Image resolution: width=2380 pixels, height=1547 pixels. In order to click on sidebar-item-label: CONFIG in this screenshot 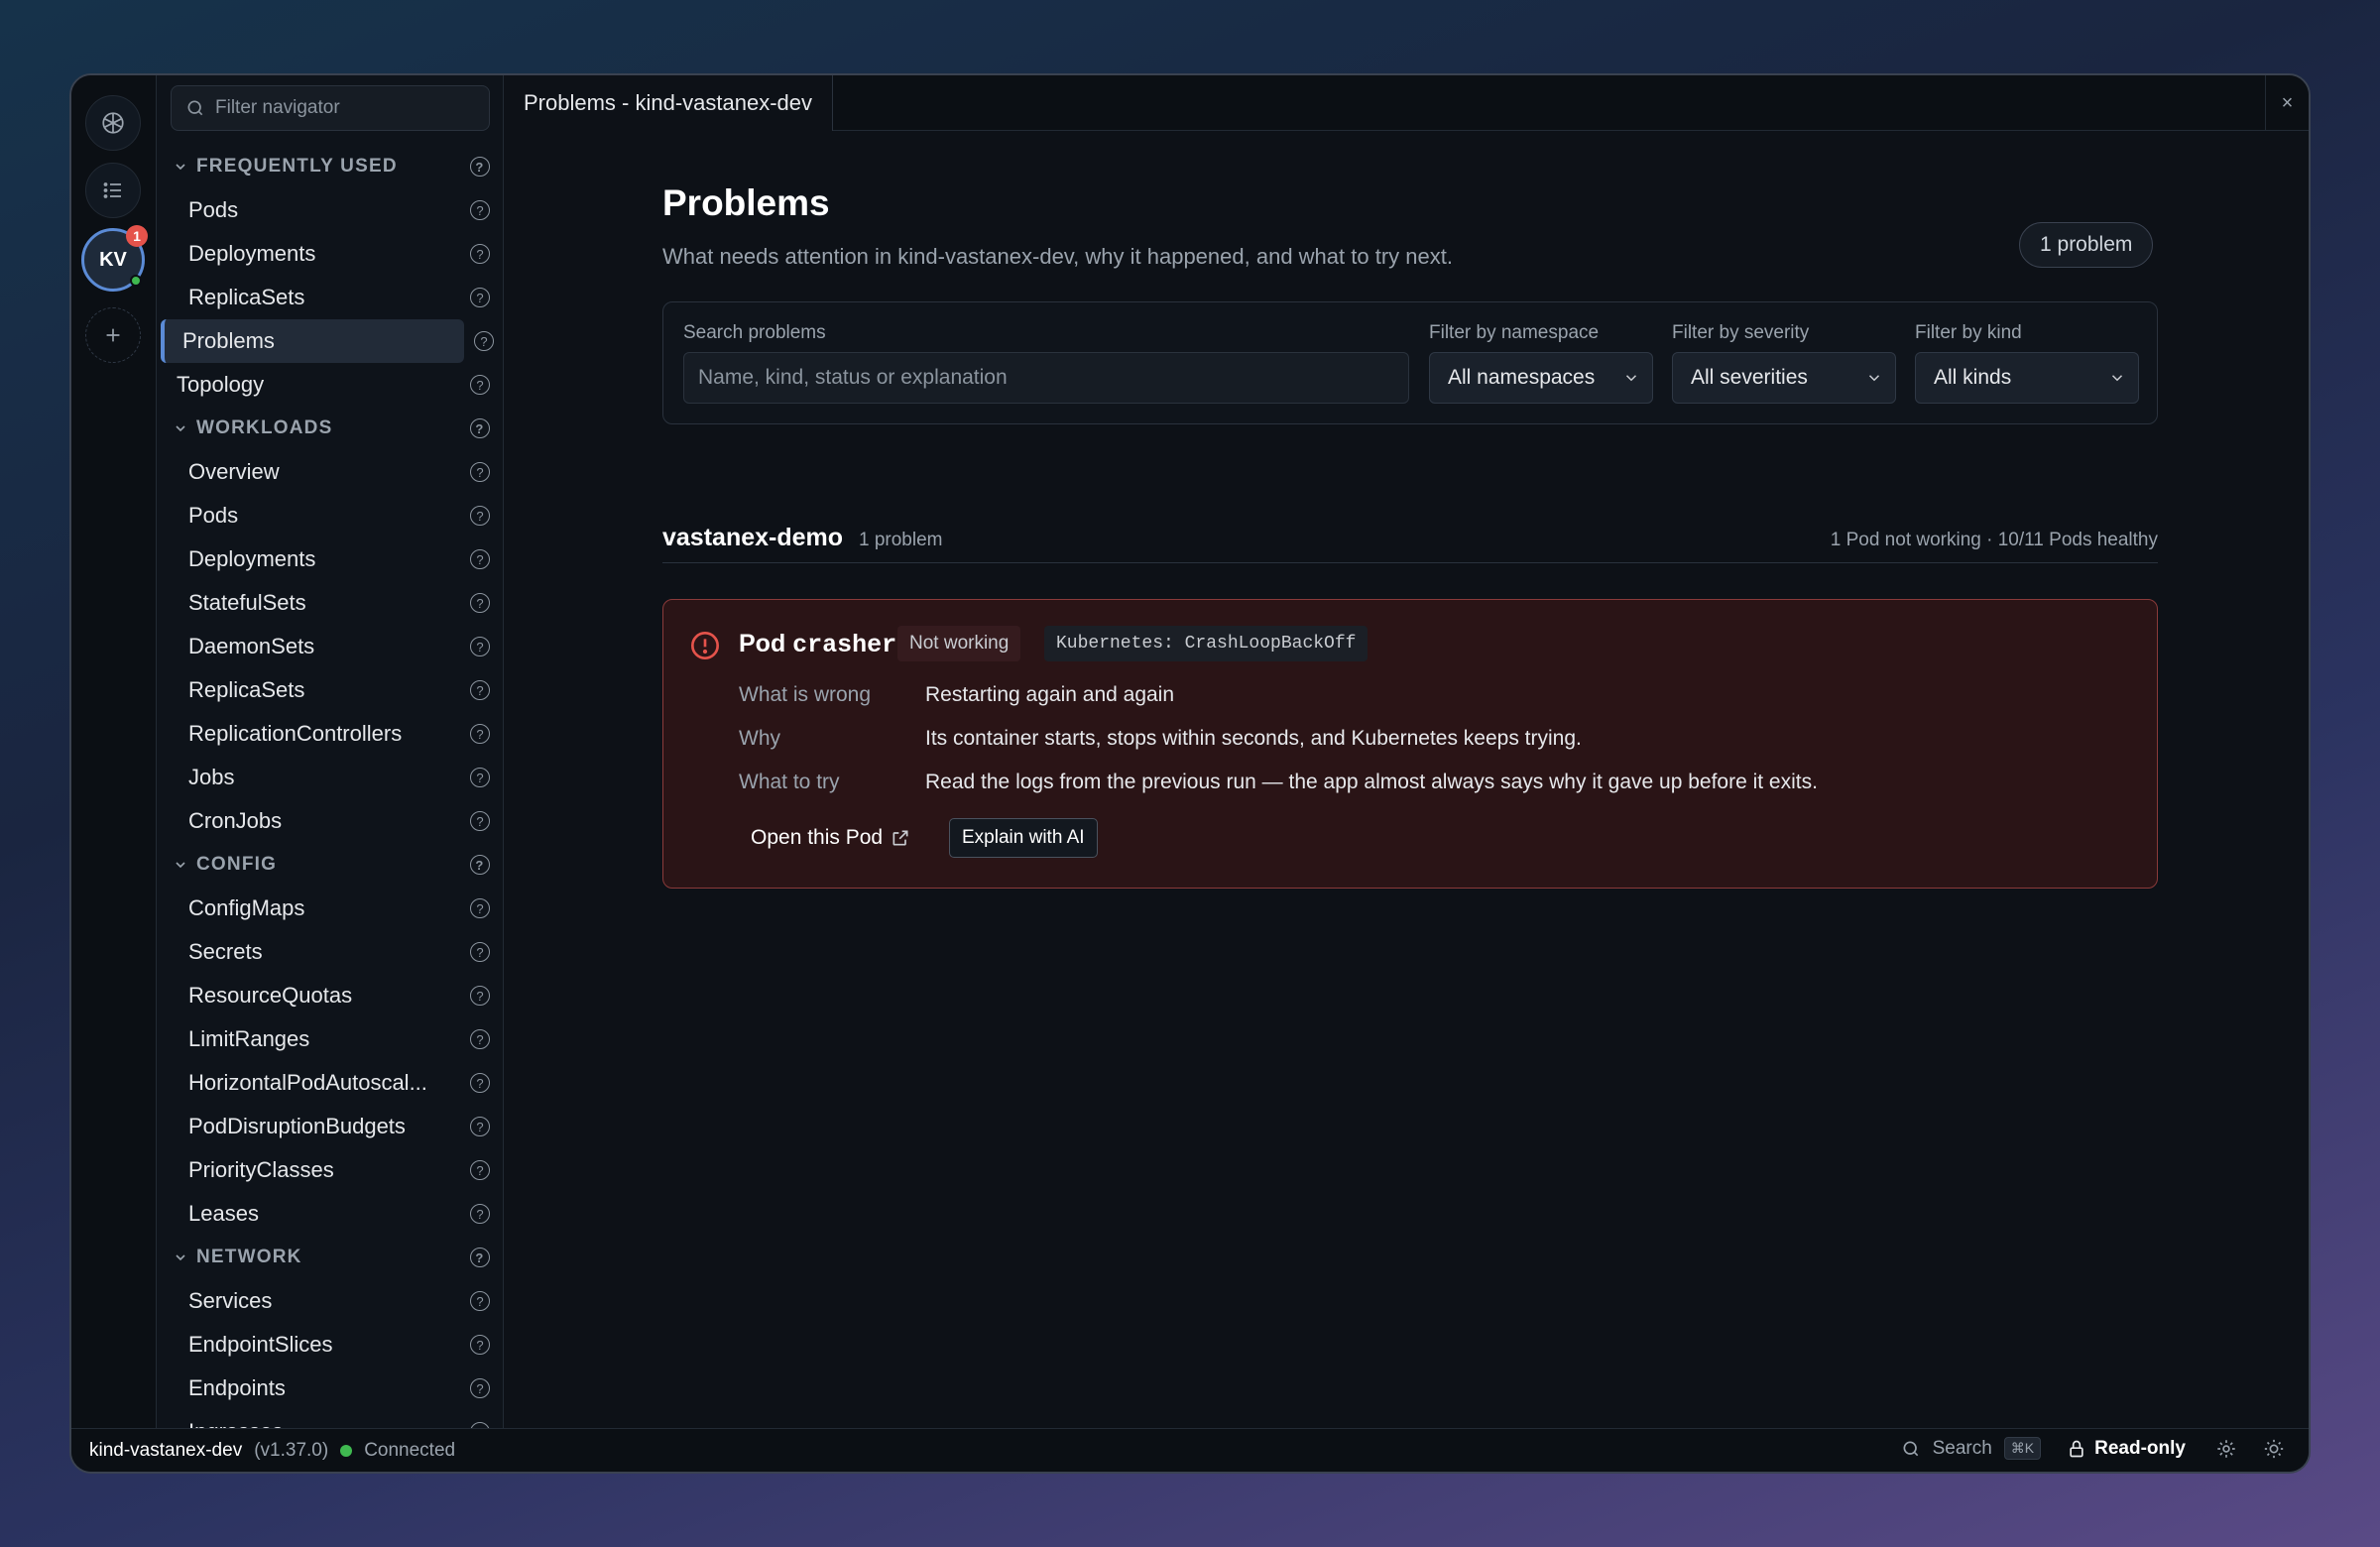, I will do `click(237, 864)`.